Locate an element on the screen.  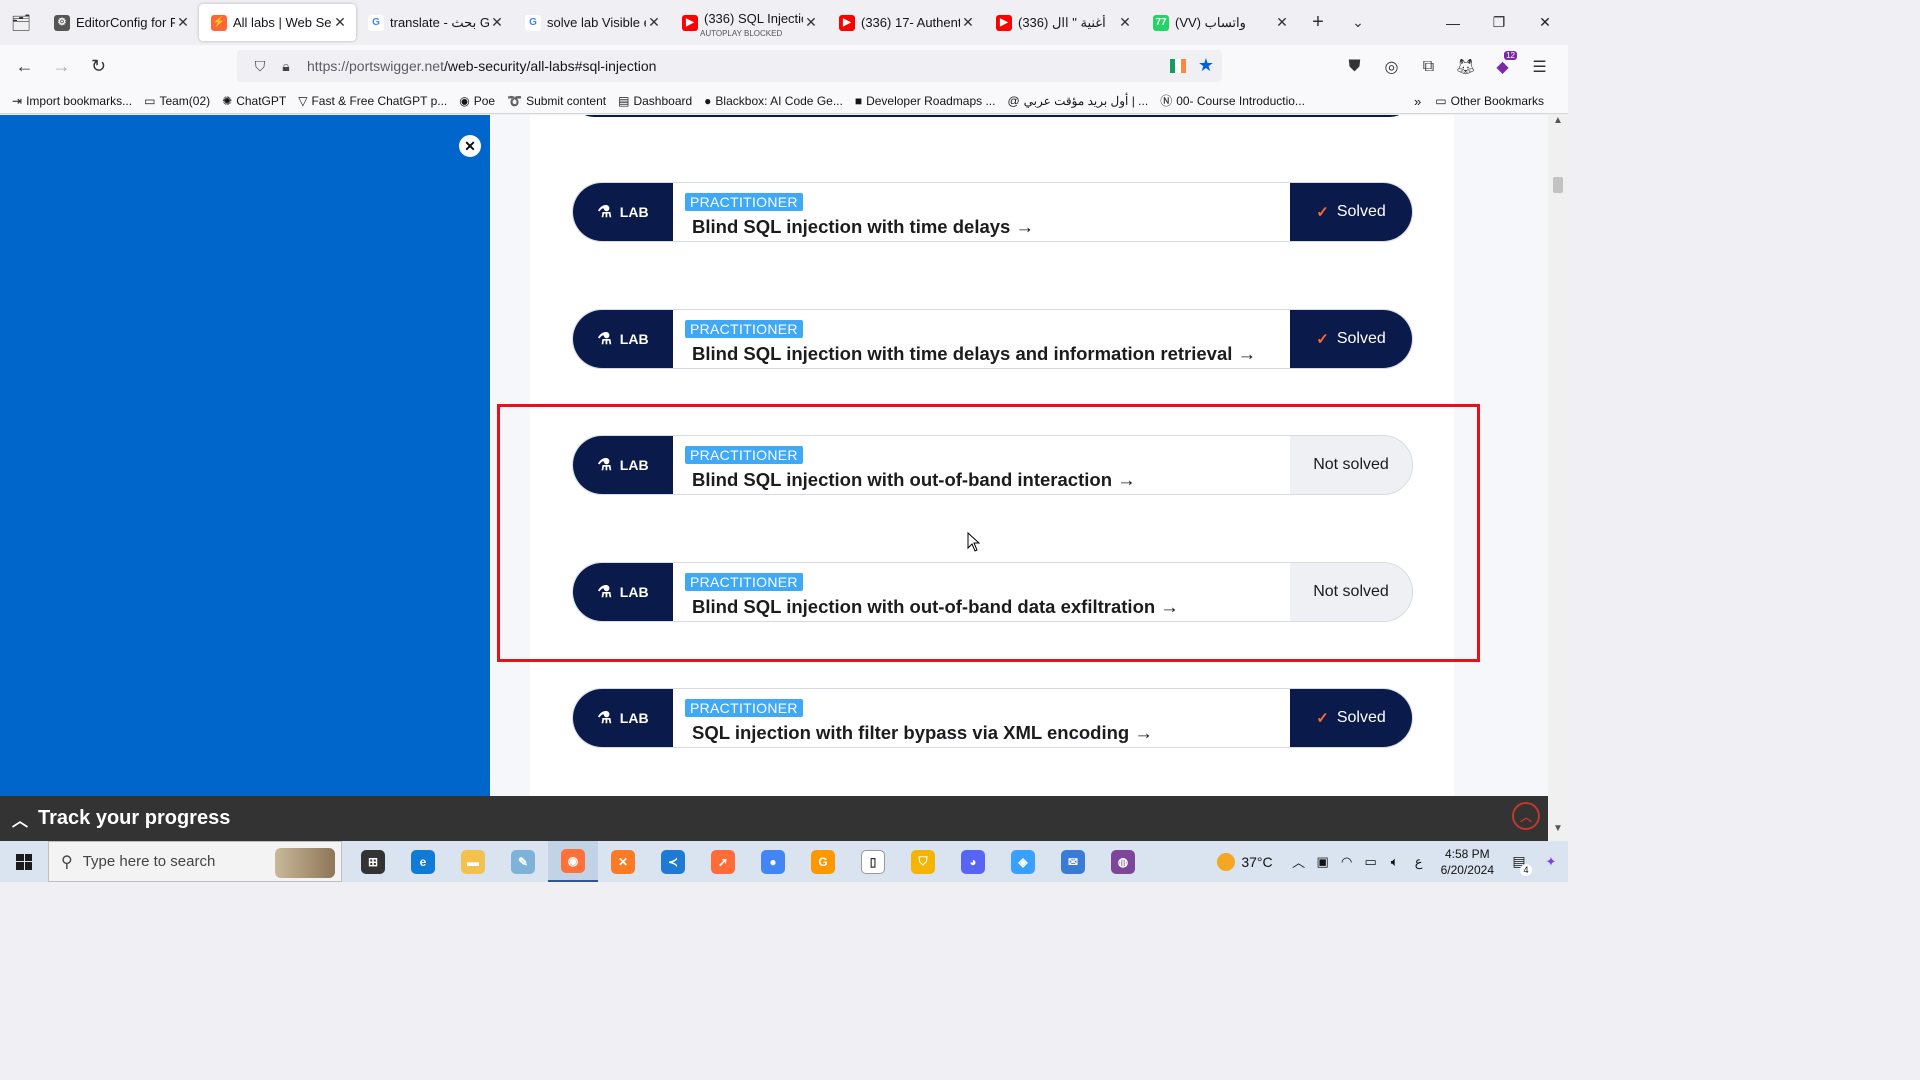
language-indicator: ع is located at coordinates (1419, 862).